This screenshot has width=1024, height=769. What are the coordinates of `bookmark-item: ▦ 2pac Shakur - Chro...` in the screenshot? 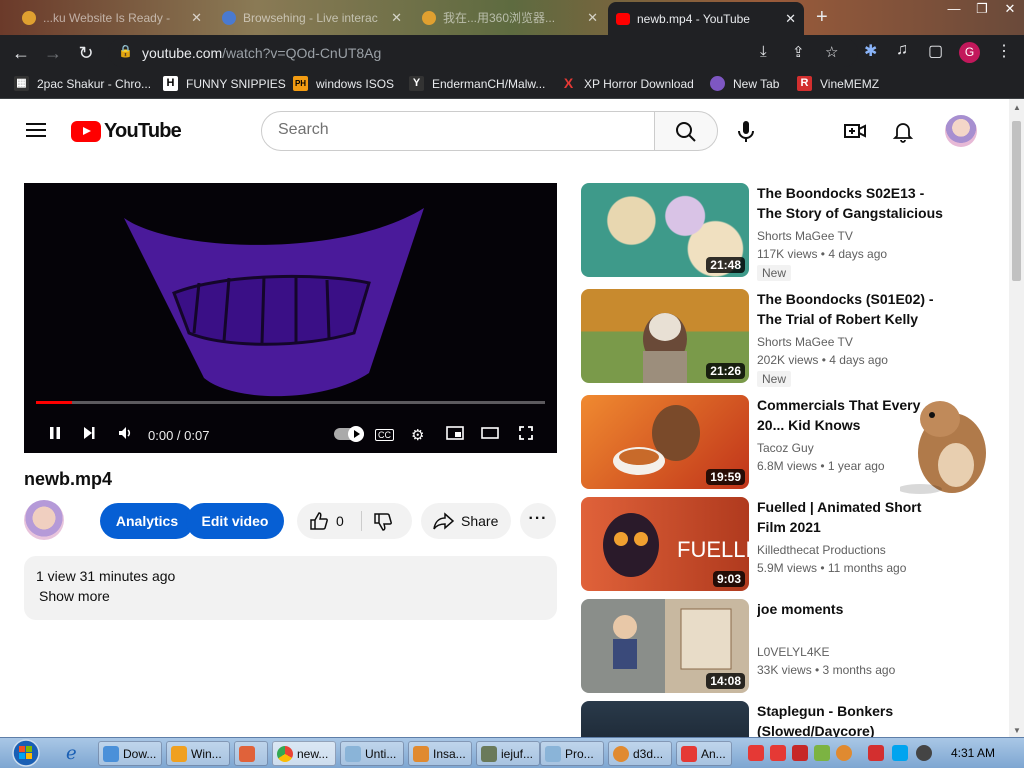 It's located at (82, 83).